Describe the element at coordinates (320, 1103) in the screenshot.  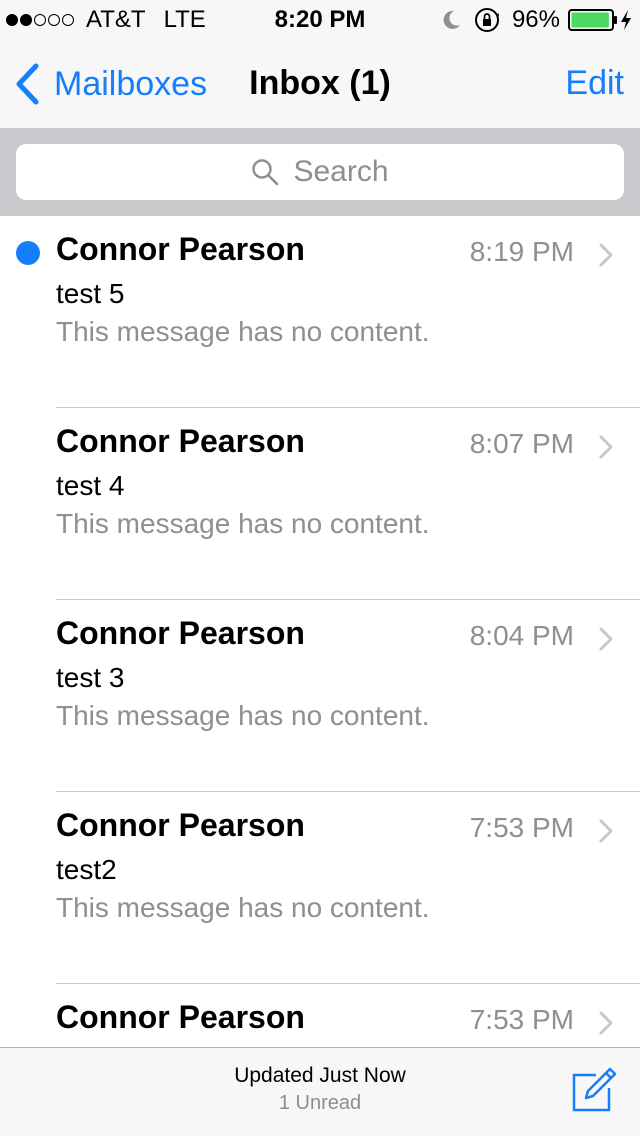
I see `unread-count: 1 Unread` at that location.